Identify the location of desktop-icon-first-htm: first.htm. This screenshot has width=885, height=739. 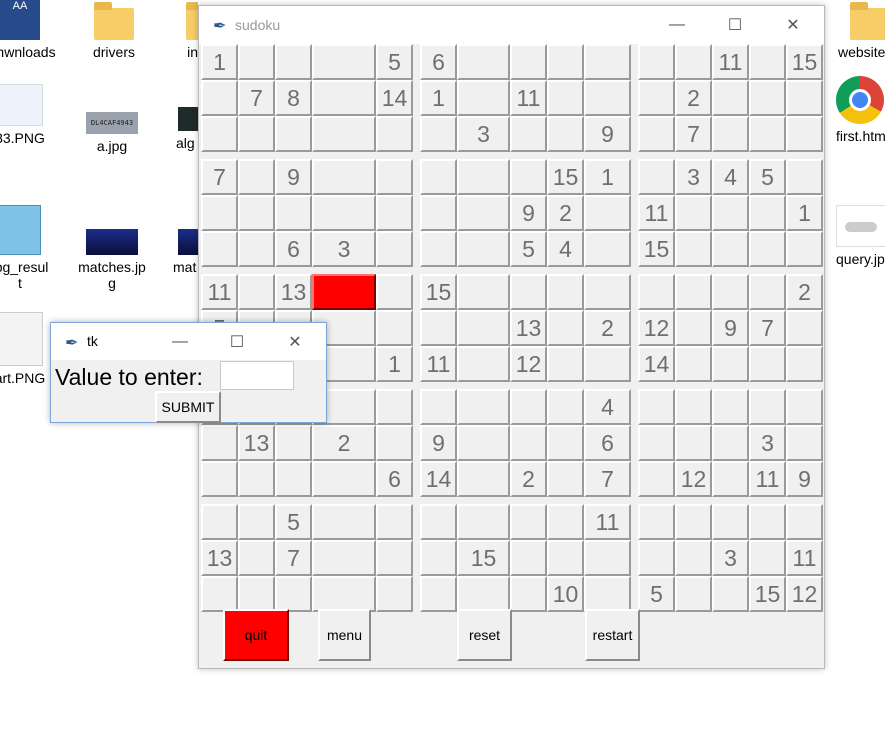
(852, 110).